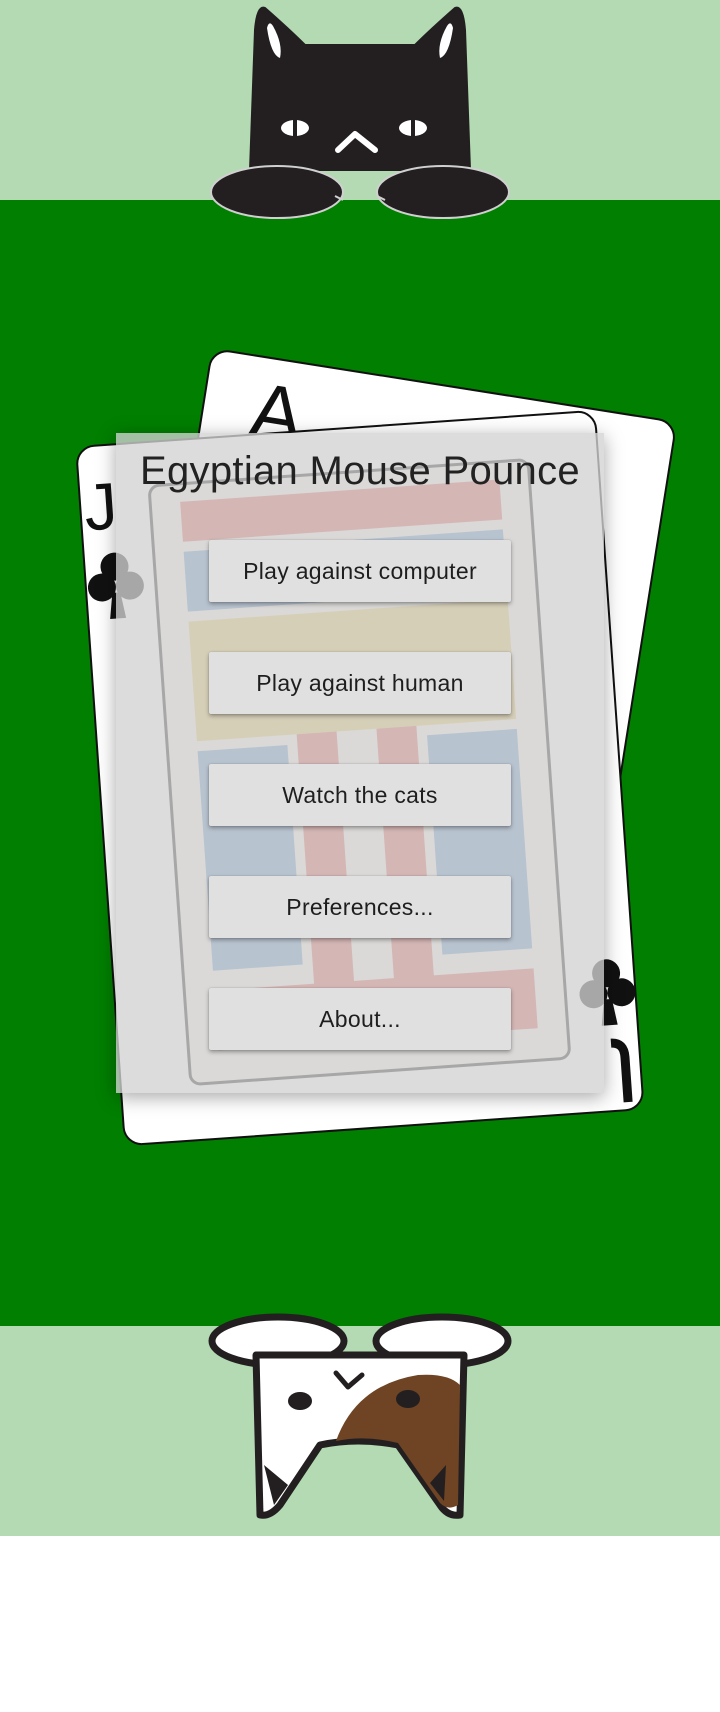  What do you see at coordinates (360, 112) in the screenshot?
I see `black-cat-icon` at bounding box center [360, 112].